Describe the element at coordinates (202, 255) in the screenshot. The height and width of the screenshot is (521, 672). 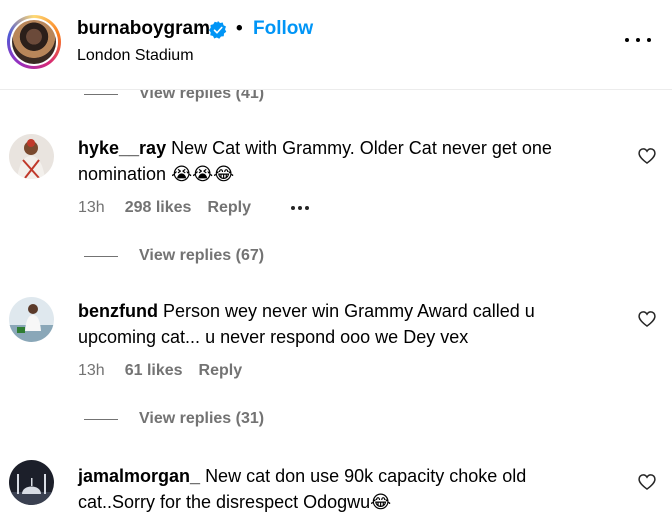
I see `view-replies-label: View replies (67)` at that location.